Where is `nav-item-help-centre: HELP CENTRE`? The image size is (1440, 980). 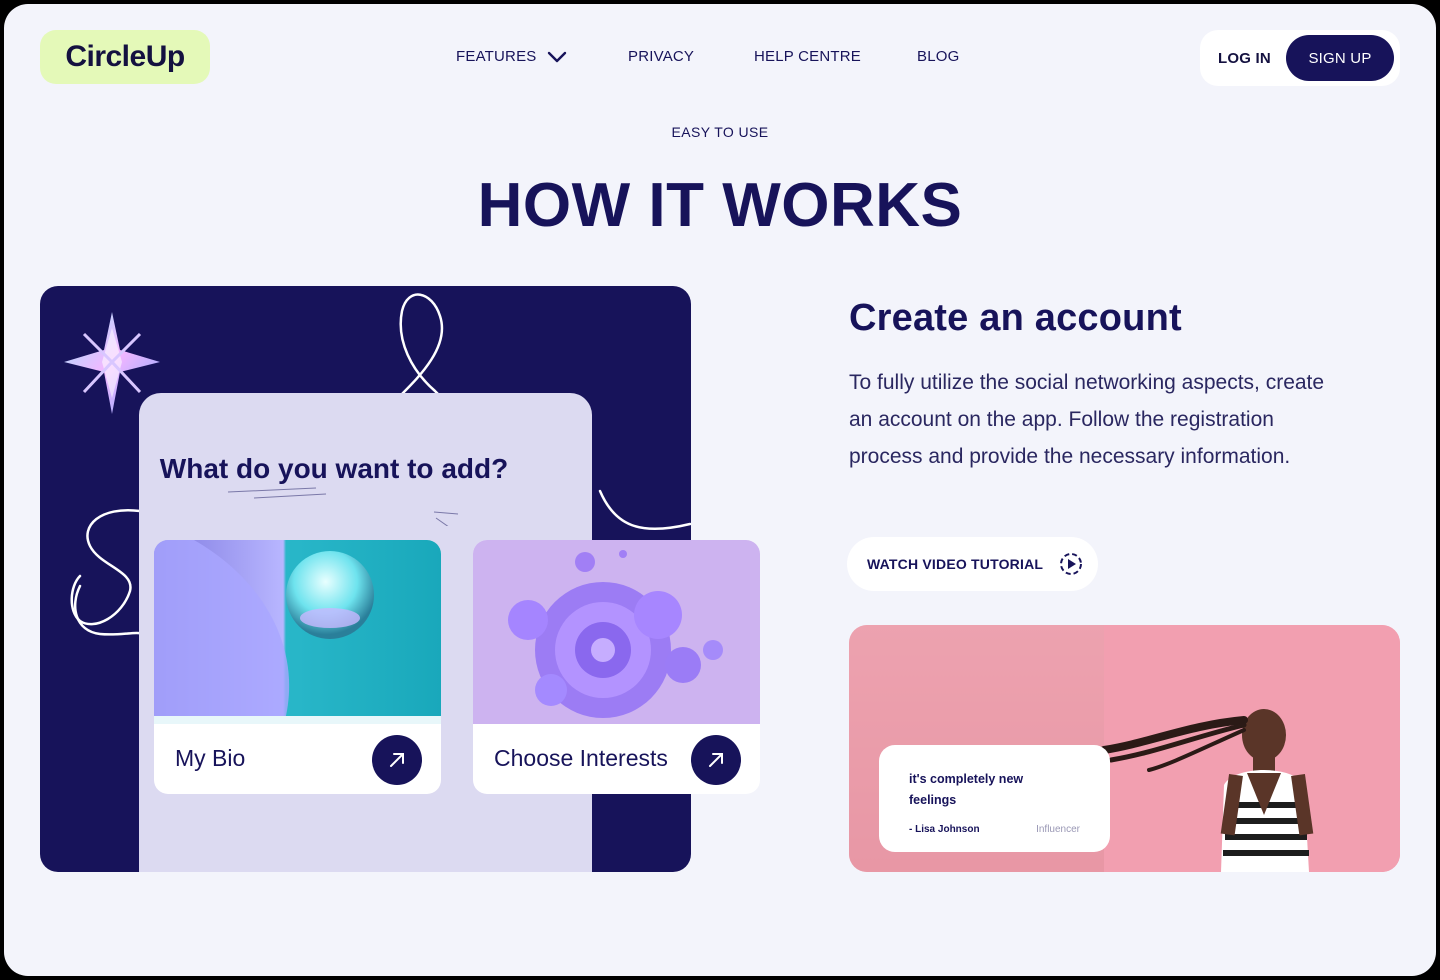
nav-item-help-centre: HELP CENTRE is located at coordinates (807, 56).